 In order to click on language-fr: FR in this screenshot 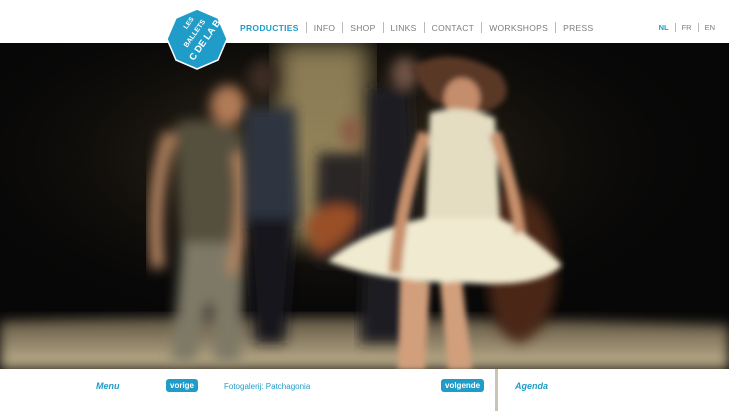, I will do `click(687, 27)`.